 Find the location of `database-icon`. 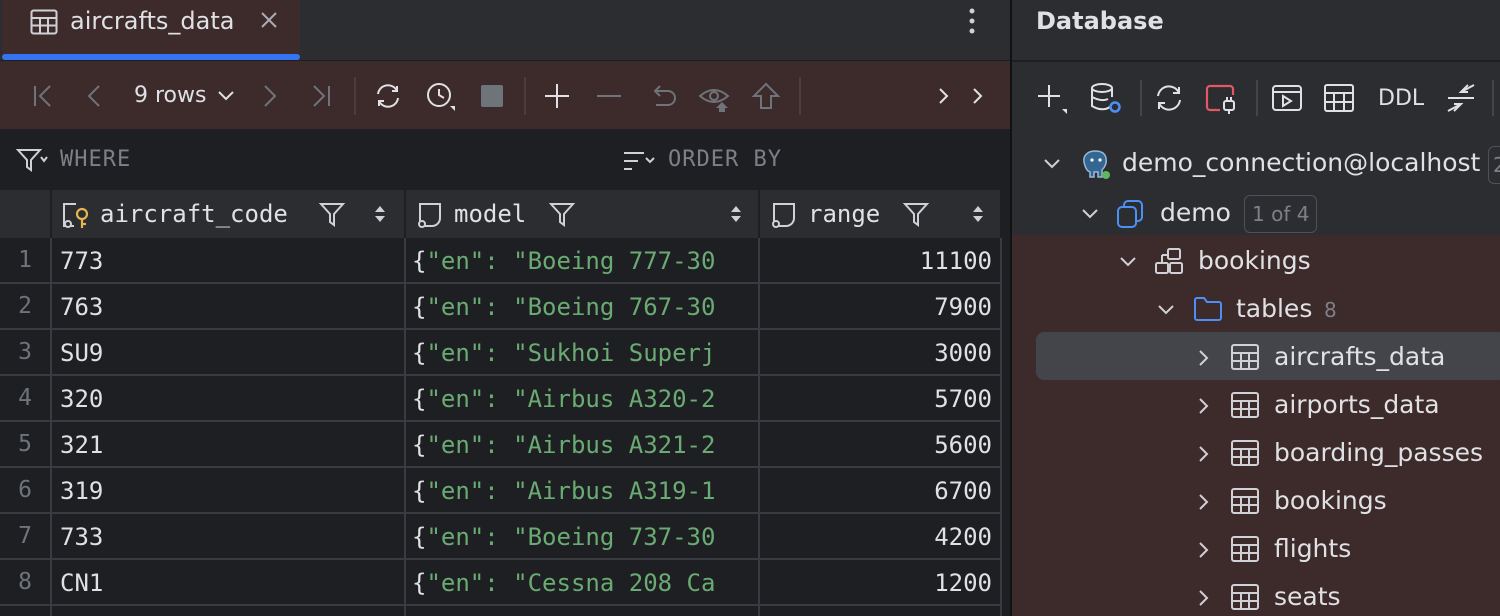

database-icon is located at coordinates (1130, 214).